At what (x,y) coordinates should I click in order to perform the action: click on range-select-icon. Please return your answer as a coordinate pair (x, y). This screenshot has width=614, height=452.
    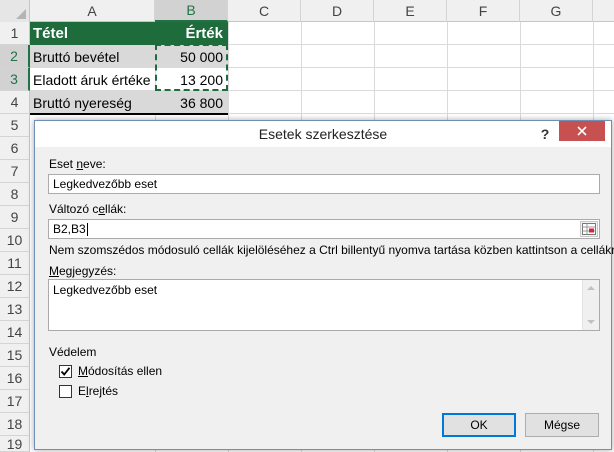
    Looking at the image, I should click on (589, 229).